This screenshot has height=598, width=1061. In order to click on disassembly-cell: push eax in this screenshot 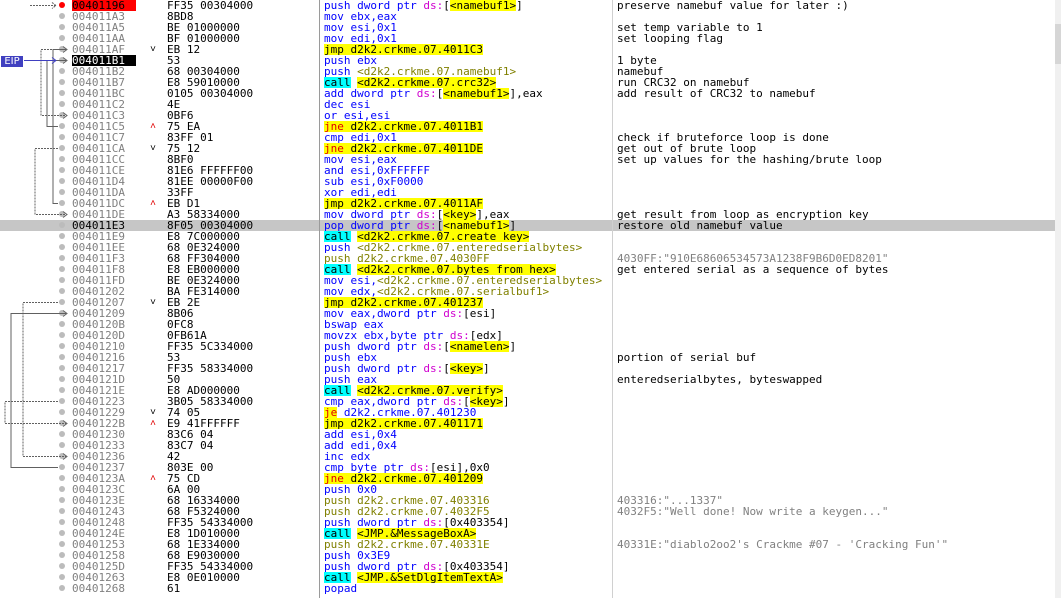, I will do `click(468, 379)`.